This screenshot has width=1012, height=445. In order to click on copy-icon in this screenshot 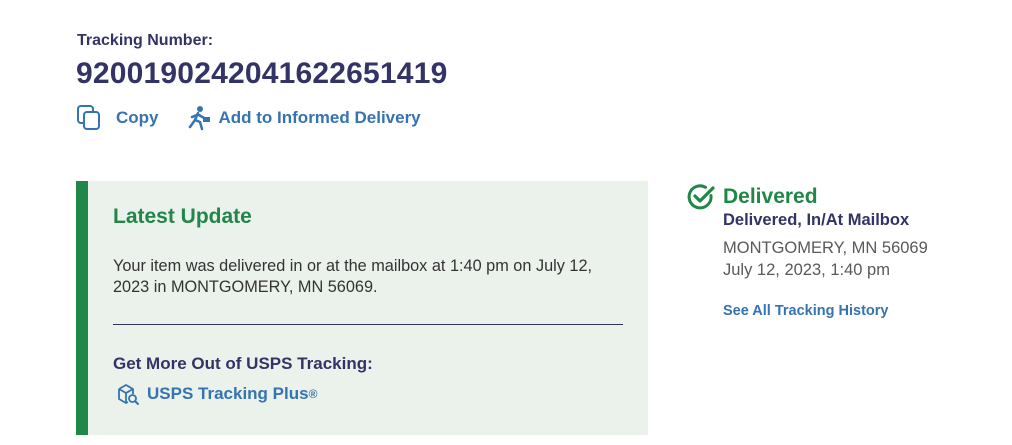, I will do `click(89, 117)`.